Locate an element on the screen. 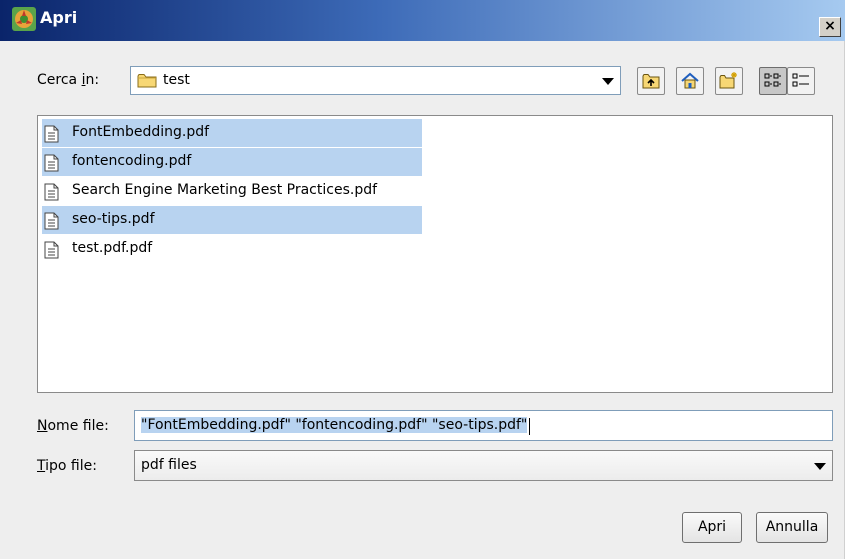 This screenshot has height=559, width=845. text-caret is located at coordinates (529, 426).